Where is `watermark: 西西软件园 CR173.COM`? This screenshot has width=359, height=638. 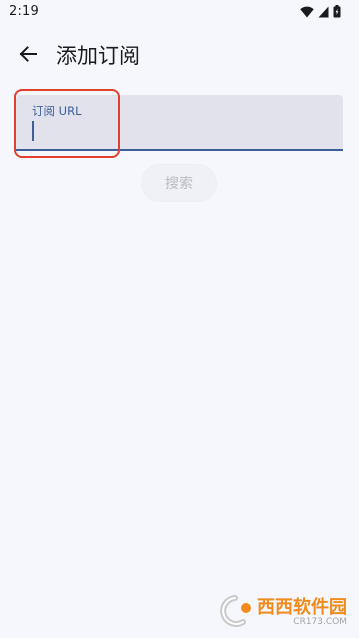 watermark: 西西软件园 CR173.COM is located at coordinates (281, 613).